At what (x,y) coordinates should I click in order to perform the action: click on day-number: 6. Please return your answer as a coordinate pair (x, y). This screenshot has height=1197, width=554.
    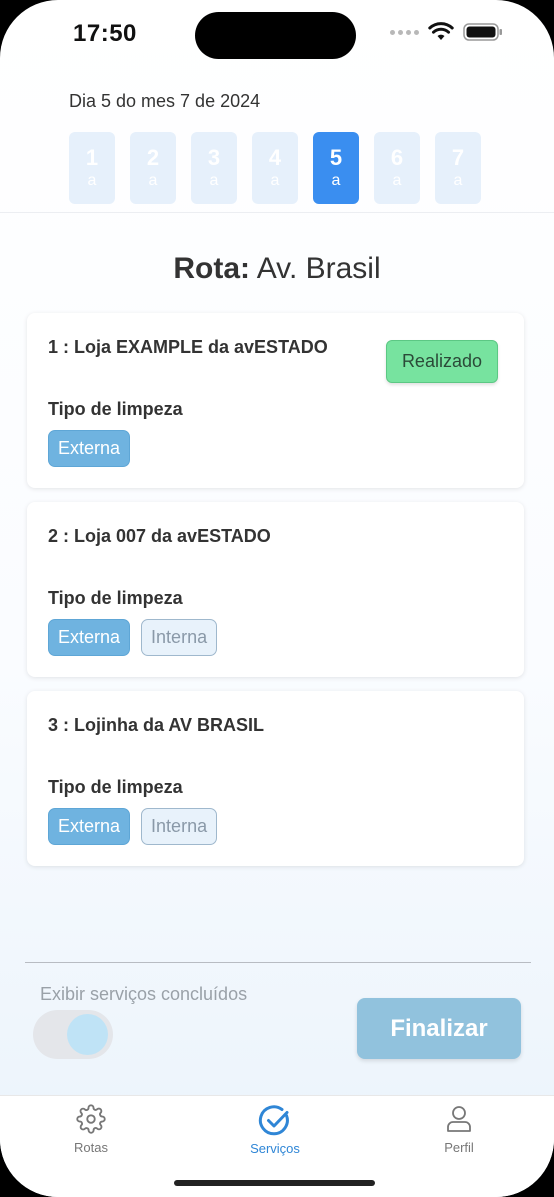
    Looking at the image, I should click on (397, 157).